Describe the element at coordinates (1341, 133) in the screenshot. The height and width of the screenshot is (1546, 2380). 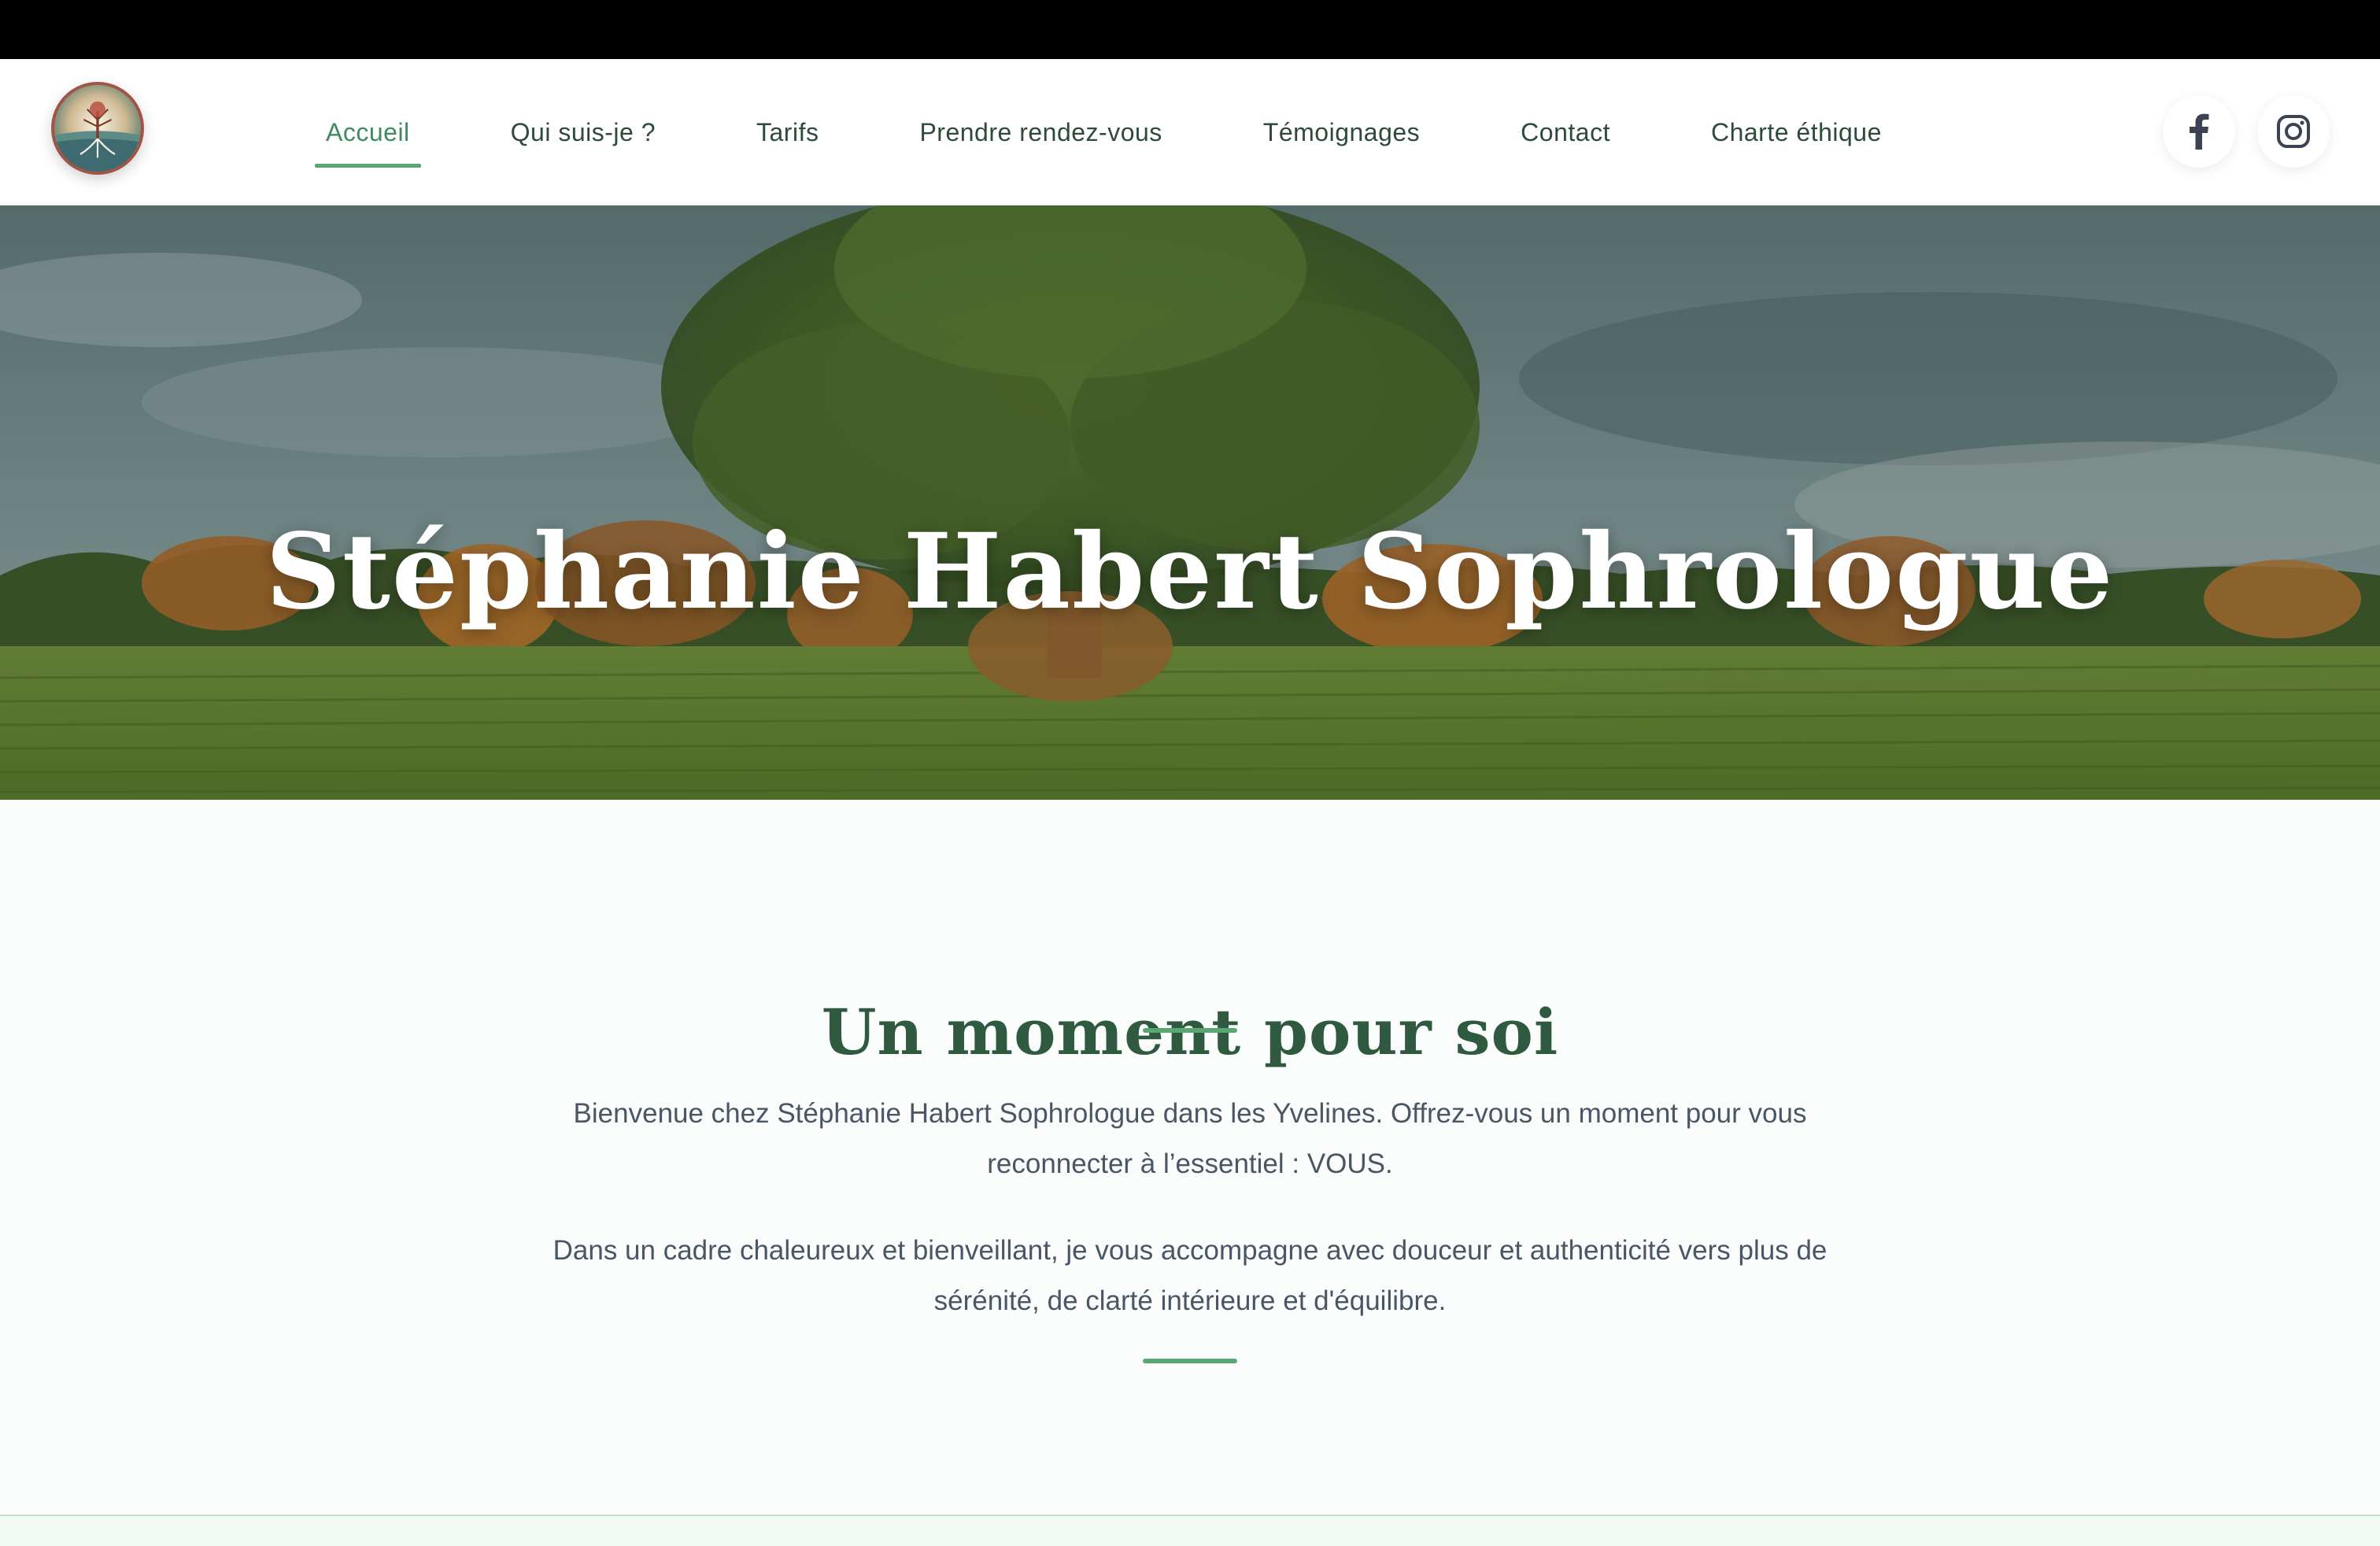
I see `nav-link-temoignages: Témoignages` at that location.